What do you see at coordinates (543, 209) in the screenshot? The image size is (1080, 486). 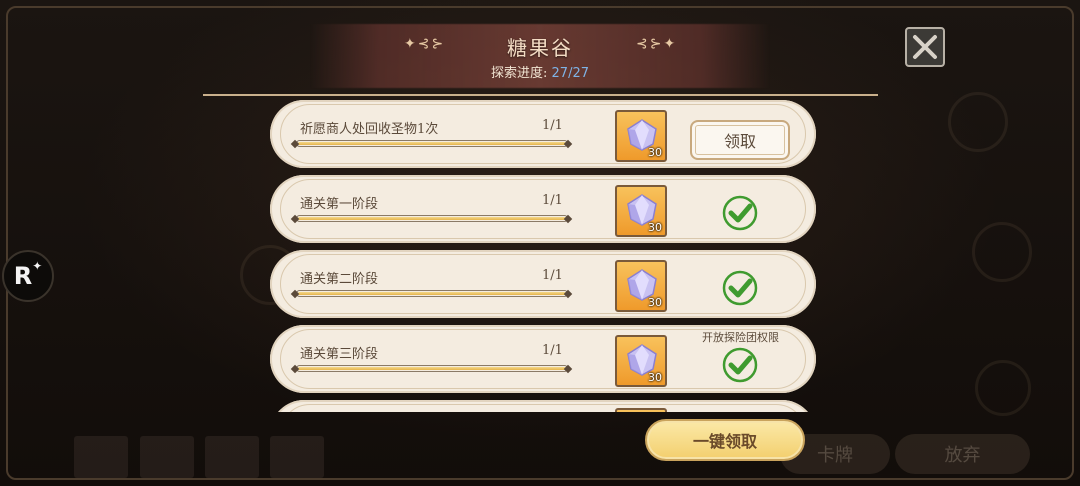 I see `task-row: 通关第一阶段 1/1 30` at bounding box center [543, 209].